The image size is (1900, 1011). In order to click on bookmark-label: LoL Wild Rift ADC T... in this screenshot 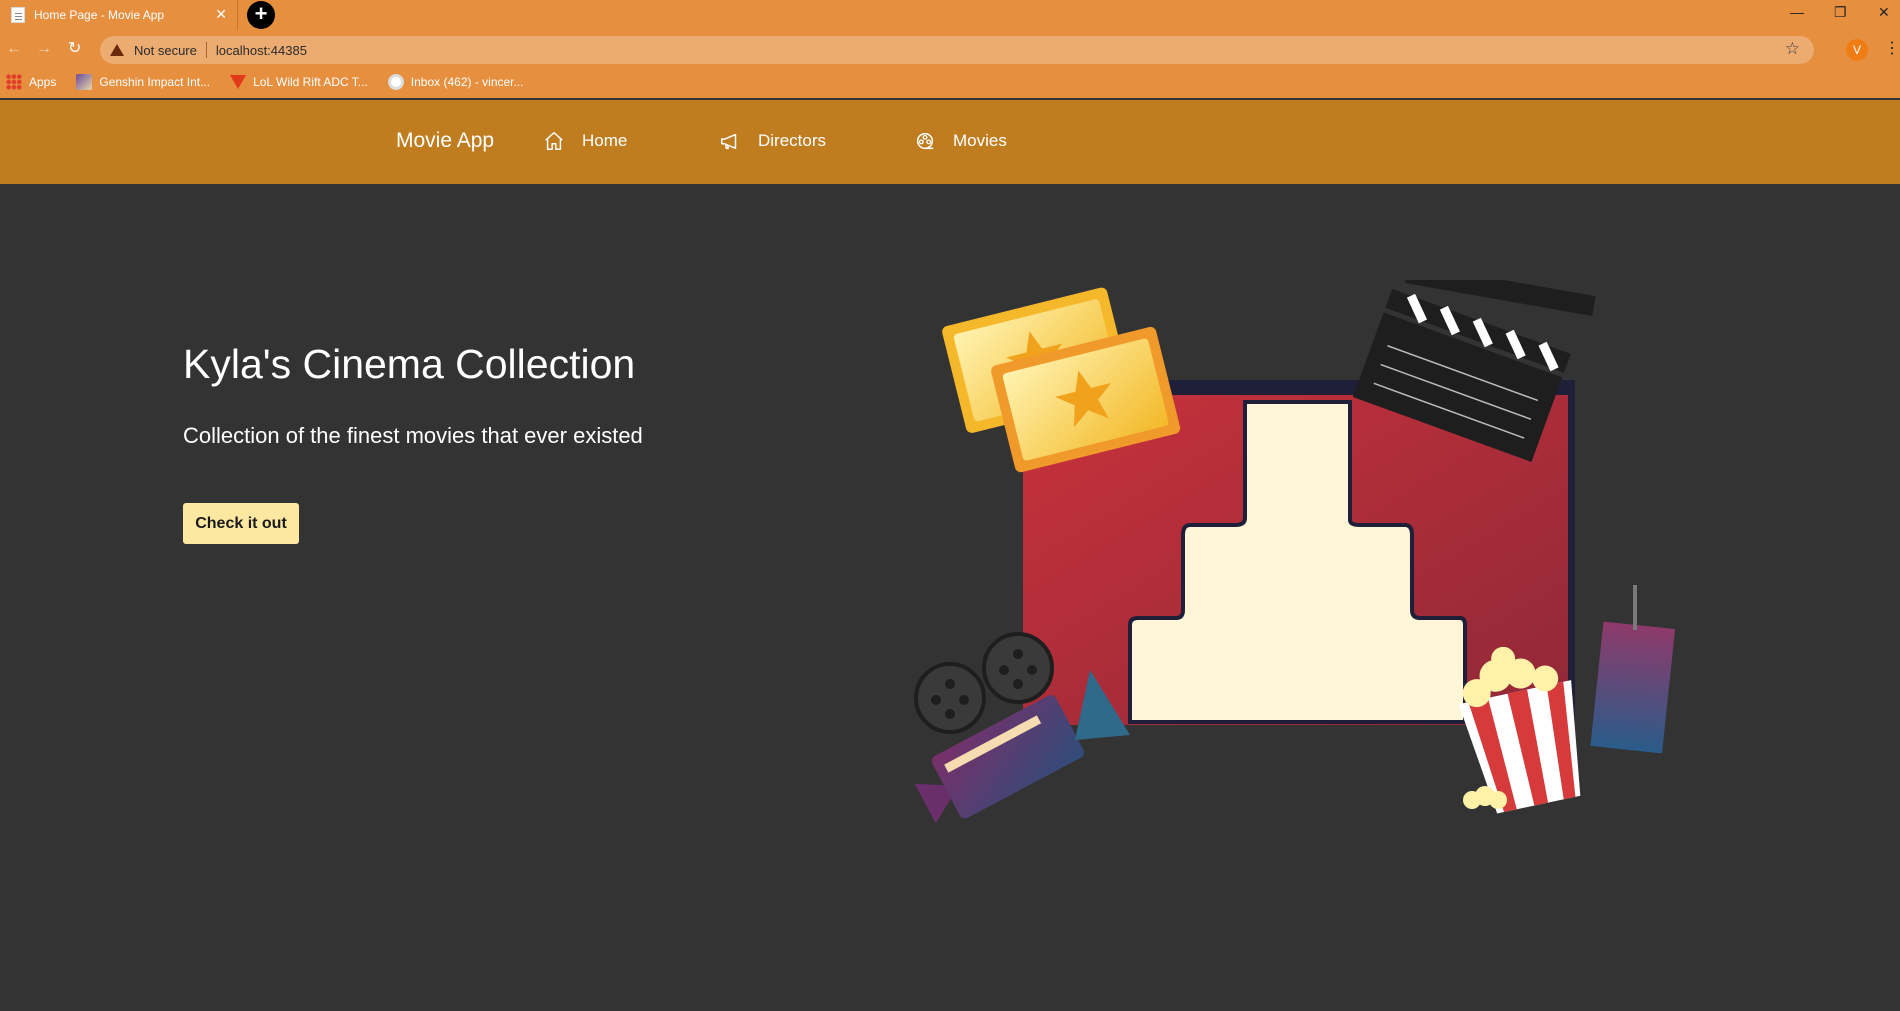, I will do `click(310, 82)`.